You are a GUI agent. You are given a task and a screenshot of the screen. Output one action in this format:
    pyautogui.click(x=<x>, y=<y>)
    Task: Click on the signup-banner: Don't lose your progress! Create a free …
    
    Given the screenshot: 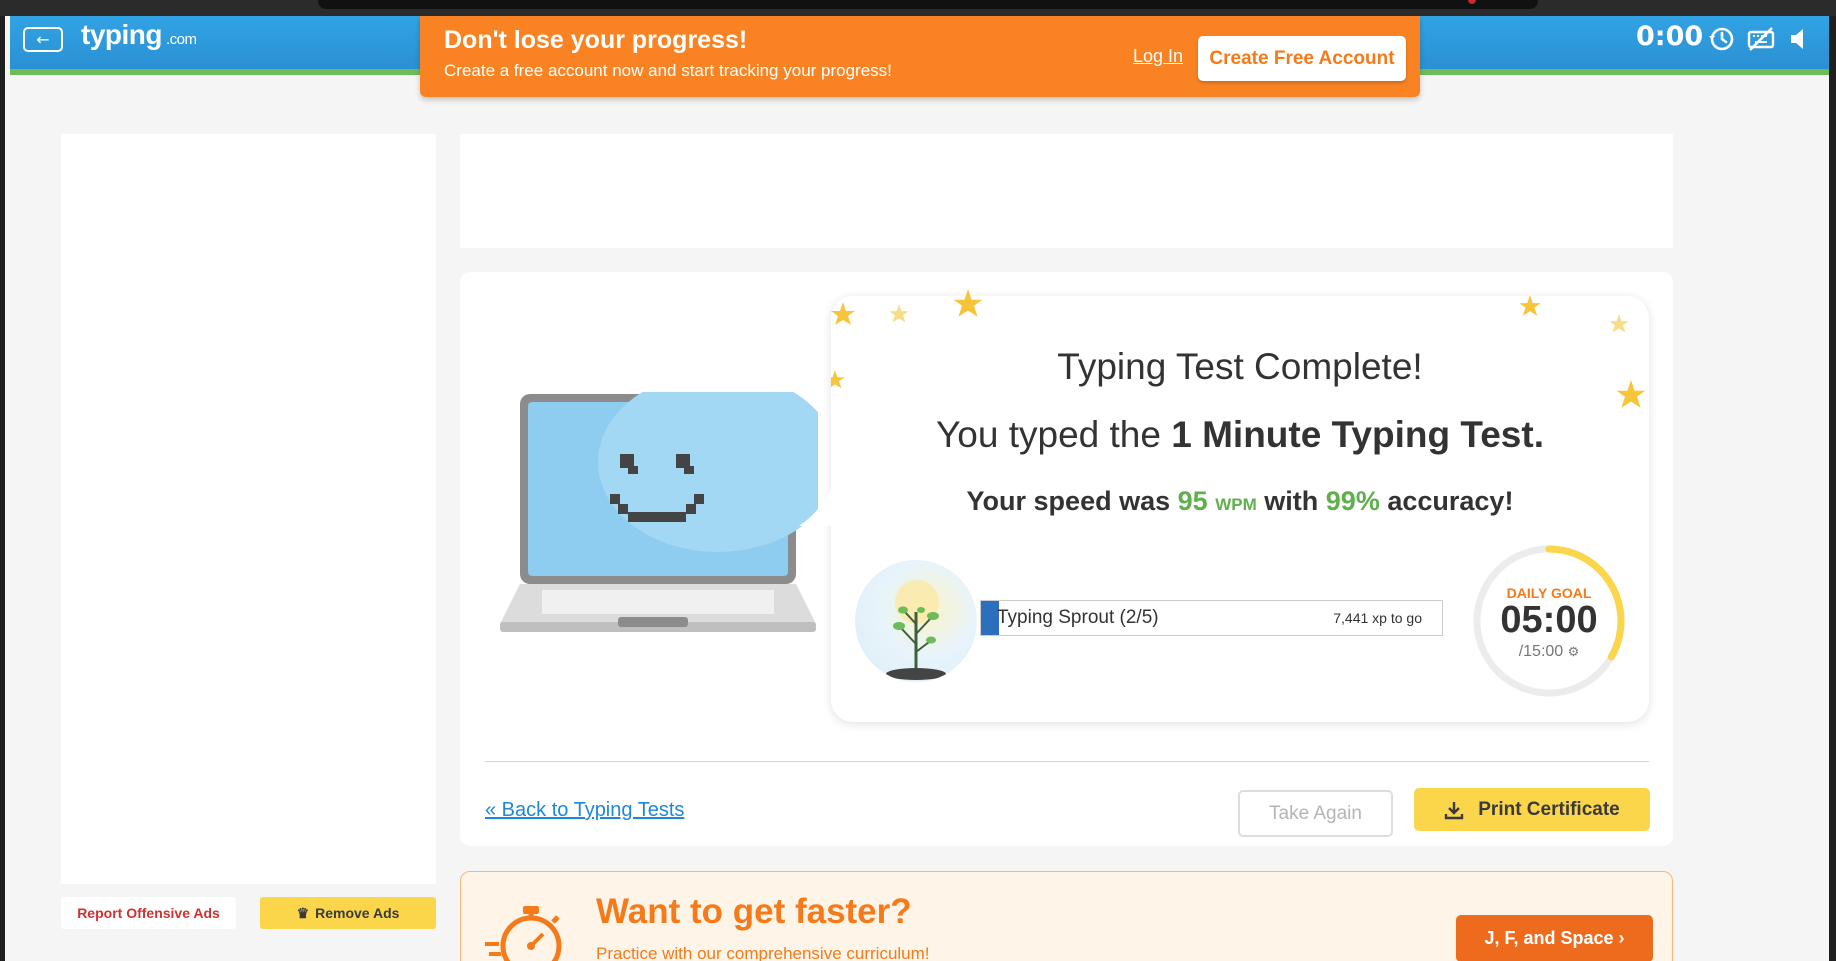 What is the action you would take?
    pyautogui.click(x=920, y=56)
    